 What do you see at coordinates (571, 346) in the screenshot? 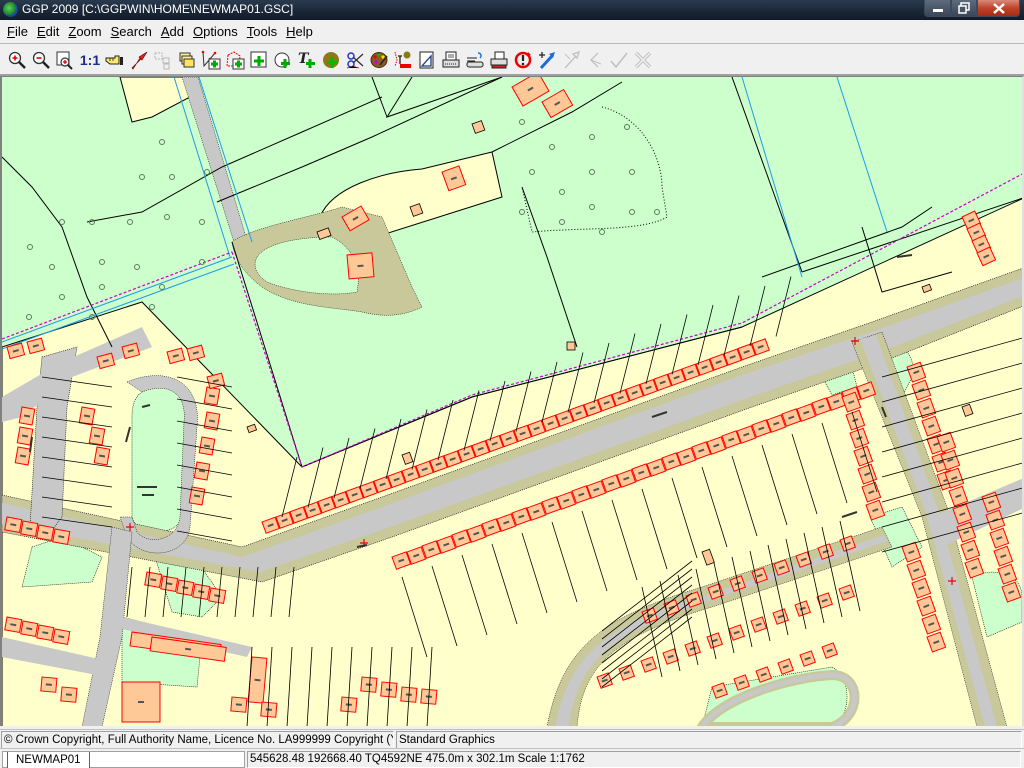
I see `outbuilding` at bounding box center [571, 346].